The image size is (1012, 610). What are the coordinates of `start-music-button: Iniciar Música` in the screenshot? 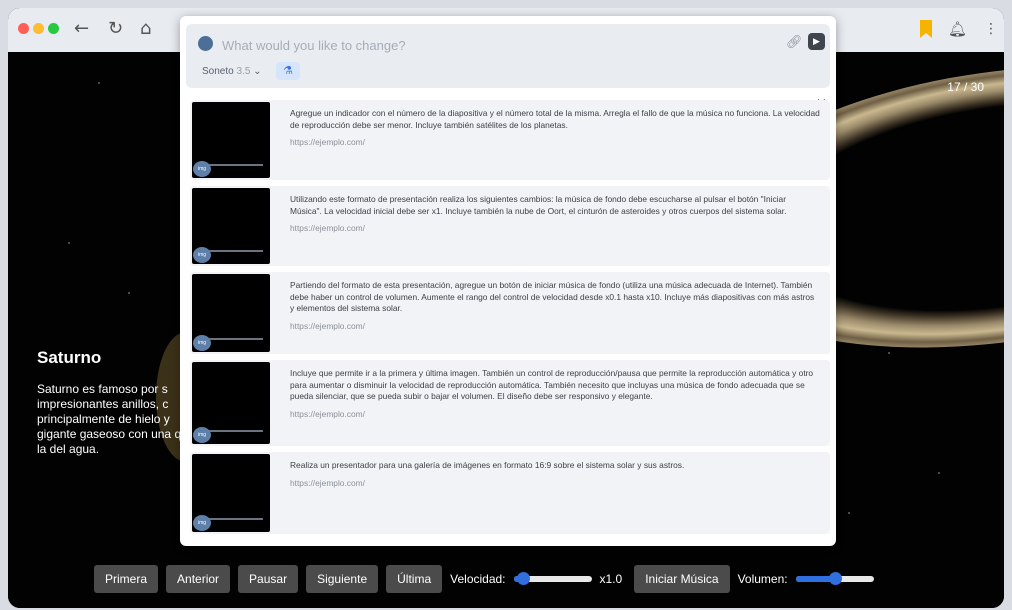 It's located at (682, 579).